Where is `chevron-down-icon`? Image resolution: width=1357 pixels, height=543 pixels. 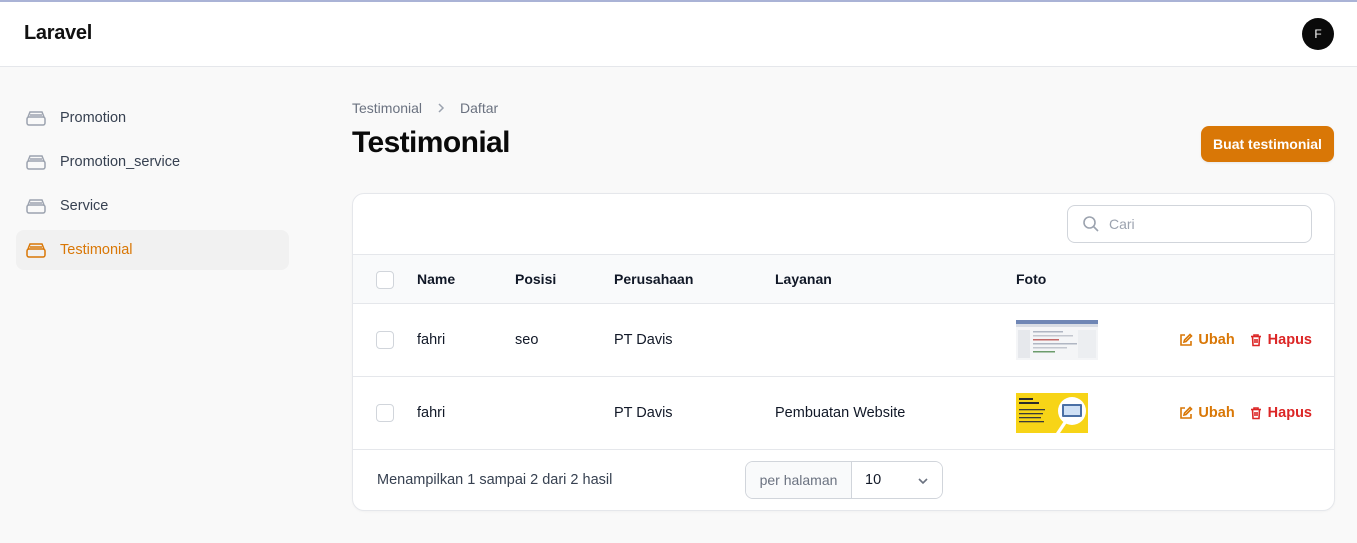 chevron-down-icon is located at coordinates (923, 481).